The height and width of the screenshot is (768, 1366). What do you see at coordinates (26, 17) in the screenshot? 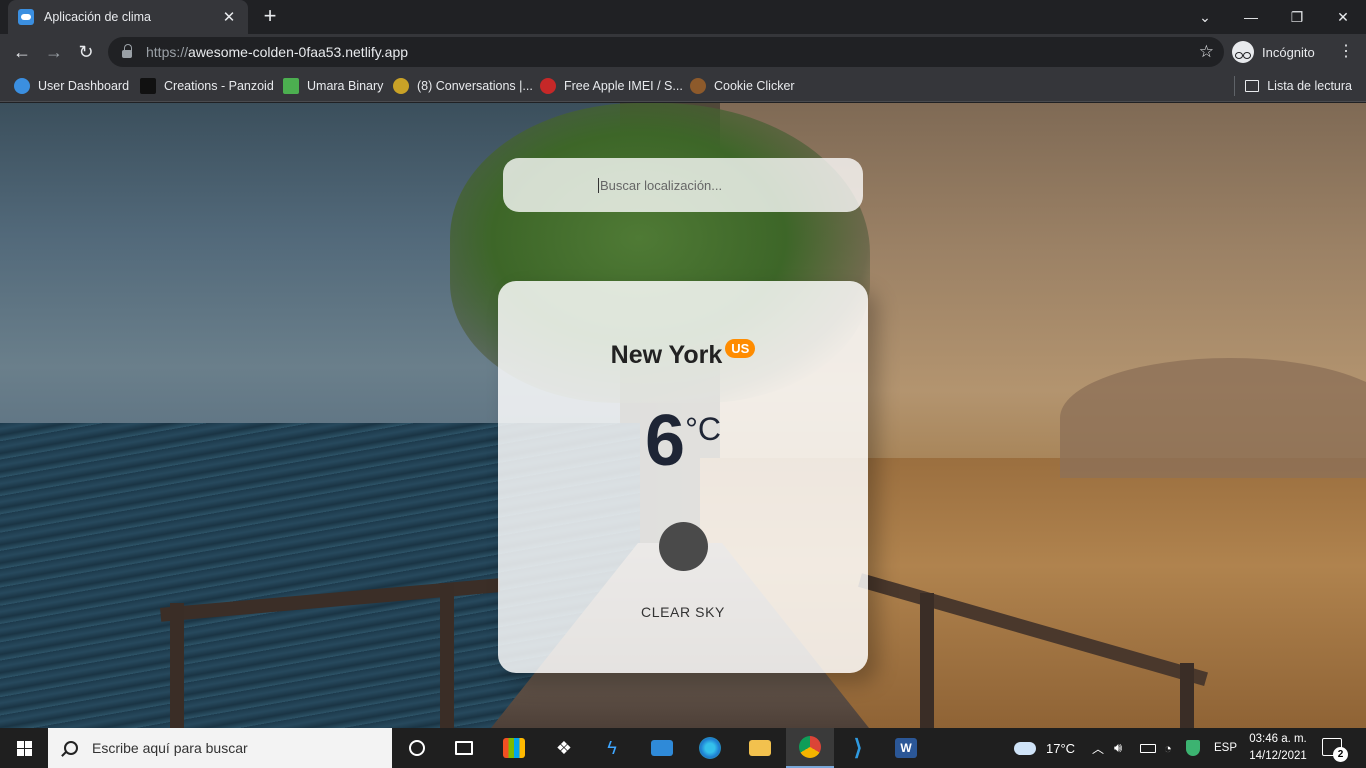
I see `weather-favicon-icon` at bounding box center [26, 17].